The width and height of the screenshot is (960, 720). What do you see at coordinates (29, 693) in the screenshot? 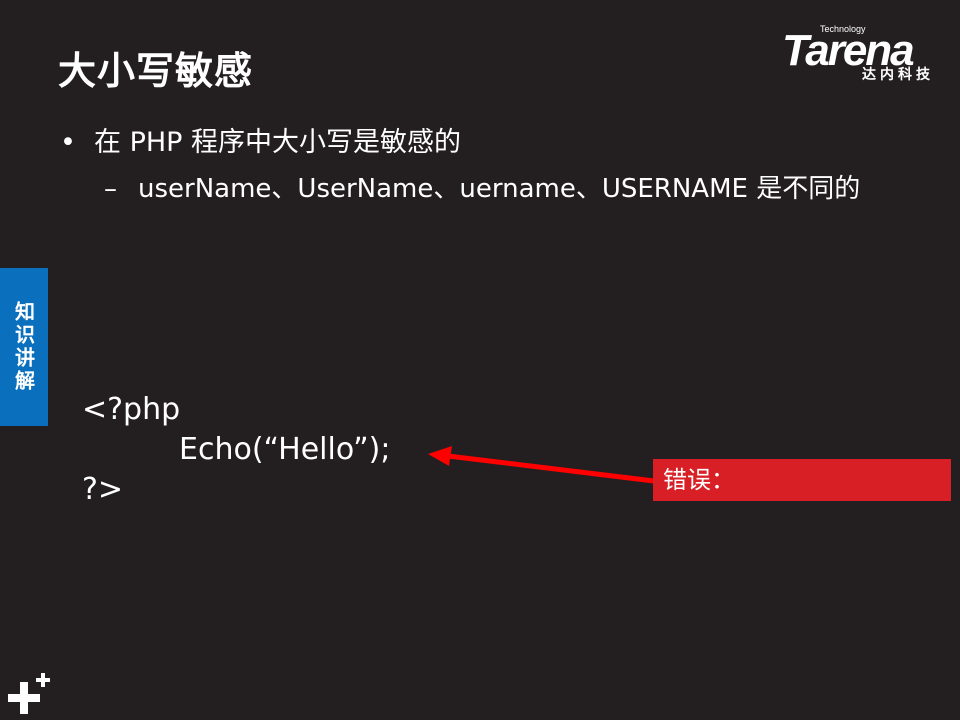
I see `plus-logo-icon` at bounding box center [29, 693].